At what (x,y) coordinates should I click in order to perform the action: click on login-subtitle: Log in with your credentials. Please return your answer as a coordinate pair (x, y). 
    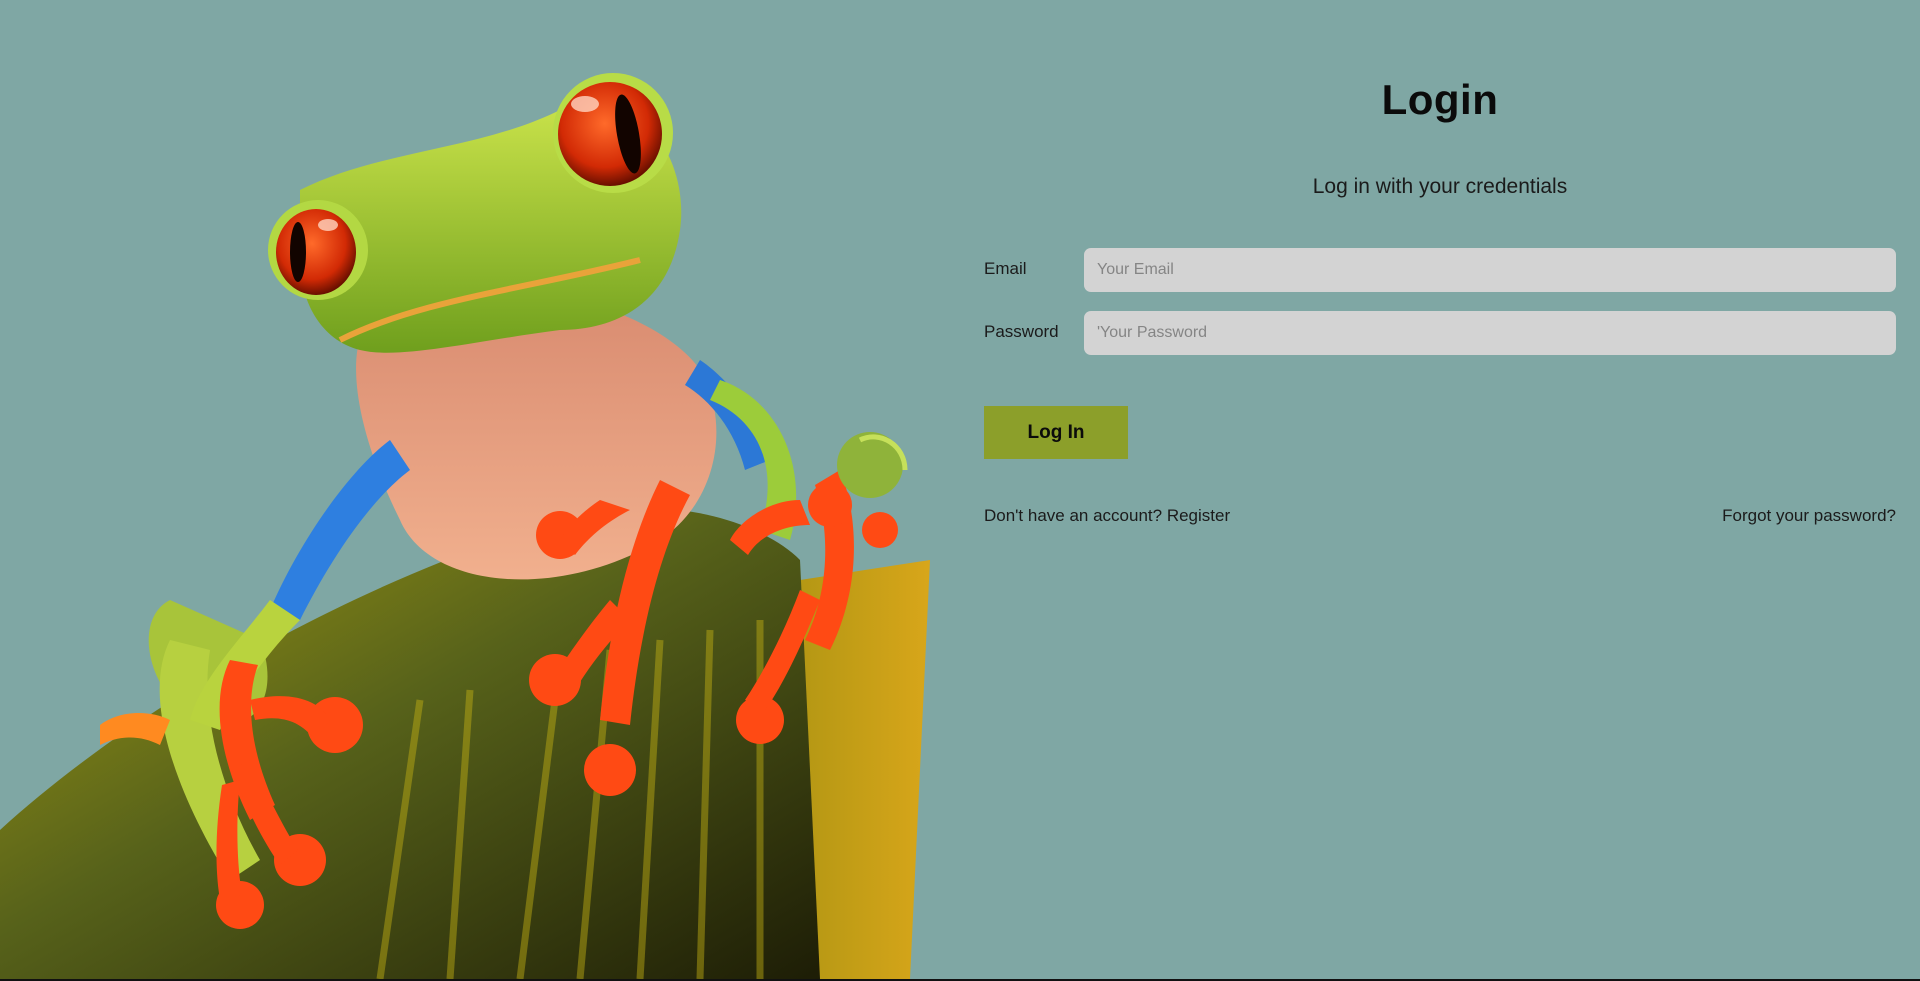
    Looking at the image, I should click on (1440, 186).